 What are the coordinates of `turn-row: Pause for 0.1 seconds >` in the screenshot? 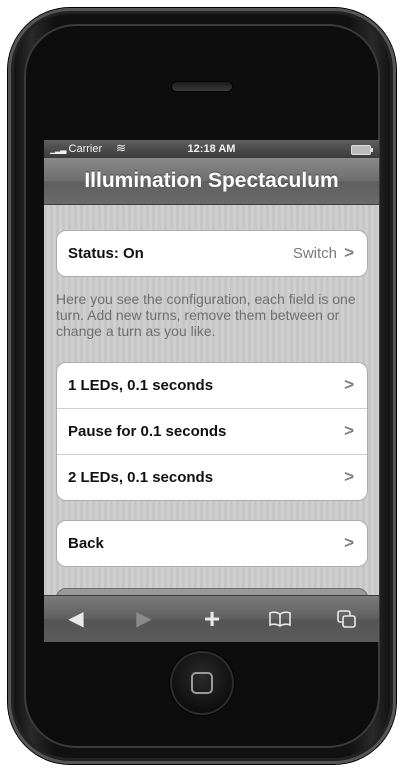 It's located at (212, 431).